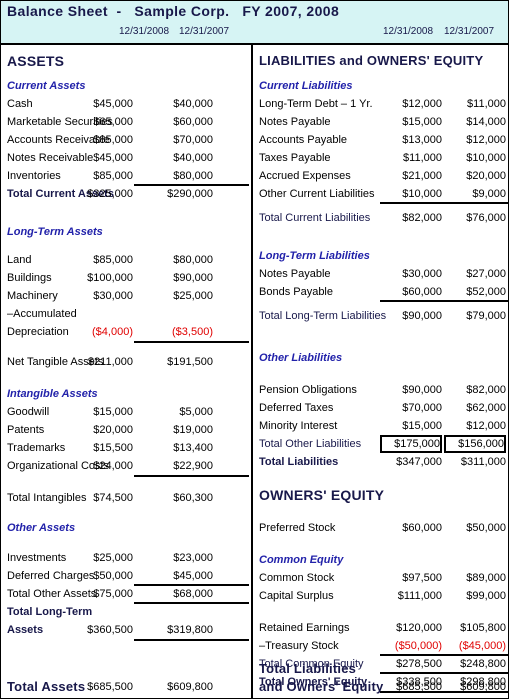  I want to click on table-row: Common Stock $97,500 $89,000, so click(380, 578).